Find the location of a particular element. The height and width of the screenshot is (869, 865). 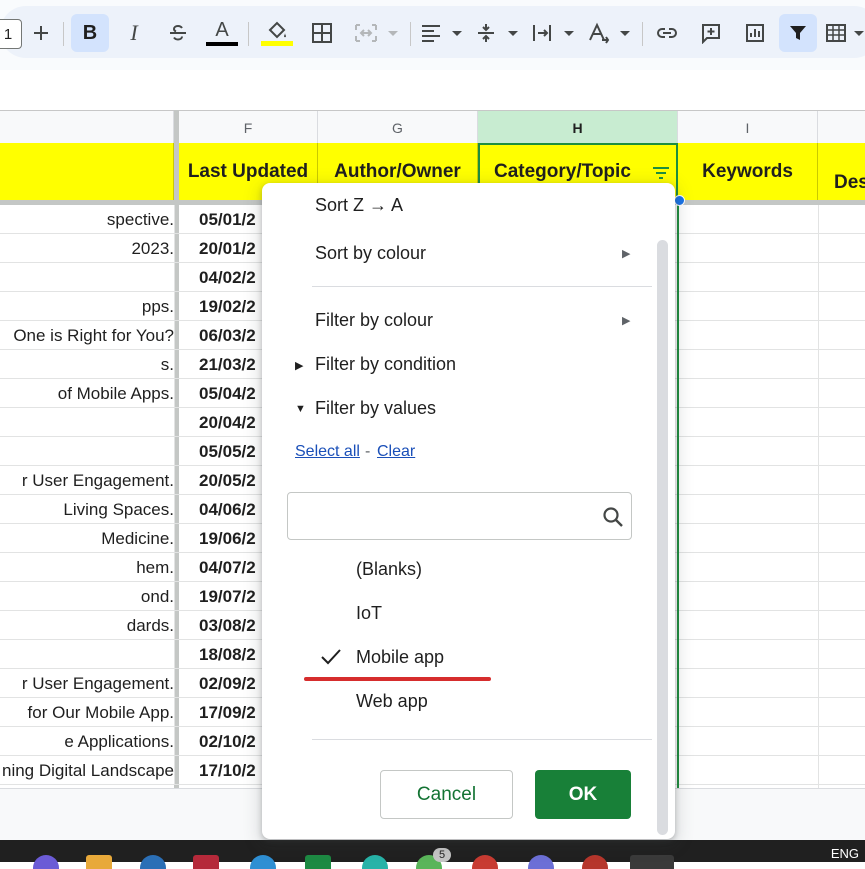

cell-title: 2023. is located at coordinates (87, 248).